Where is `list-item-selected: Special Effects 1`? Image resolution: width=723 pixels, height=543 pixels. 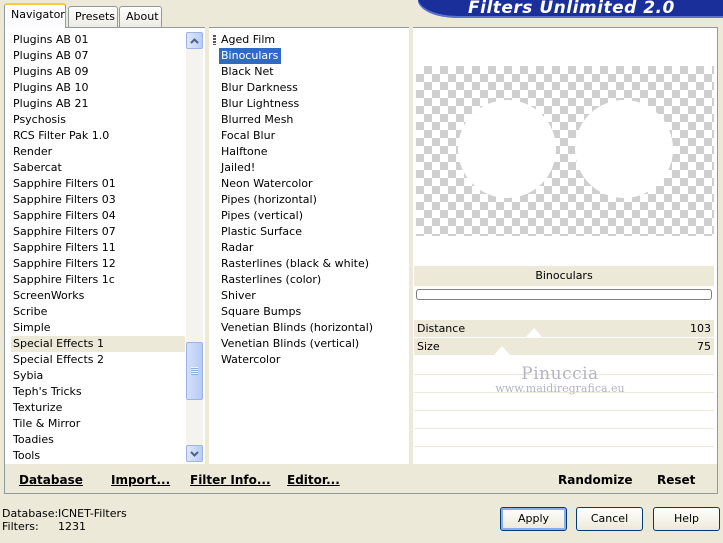 list-item-selected: Special Effects 1 is located at coordinates (98, 344).